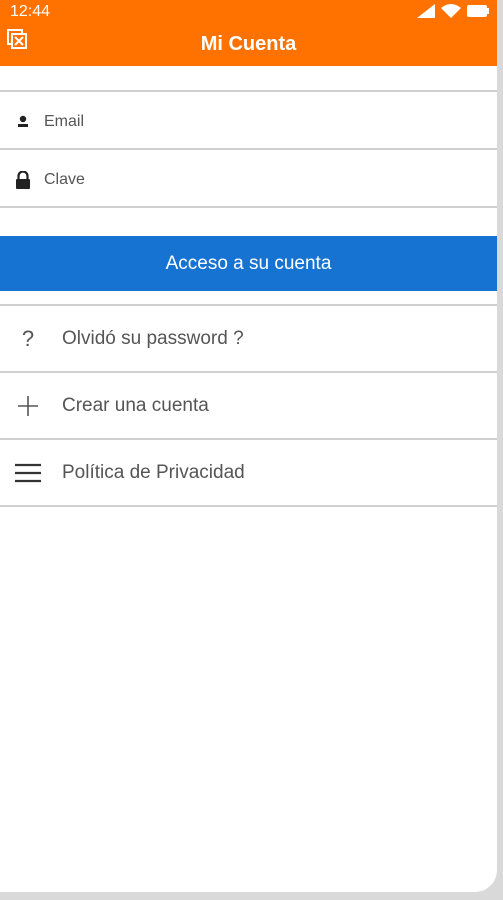  I want to click on menu-item-label: Política de Privacidad, so click(153, 472).